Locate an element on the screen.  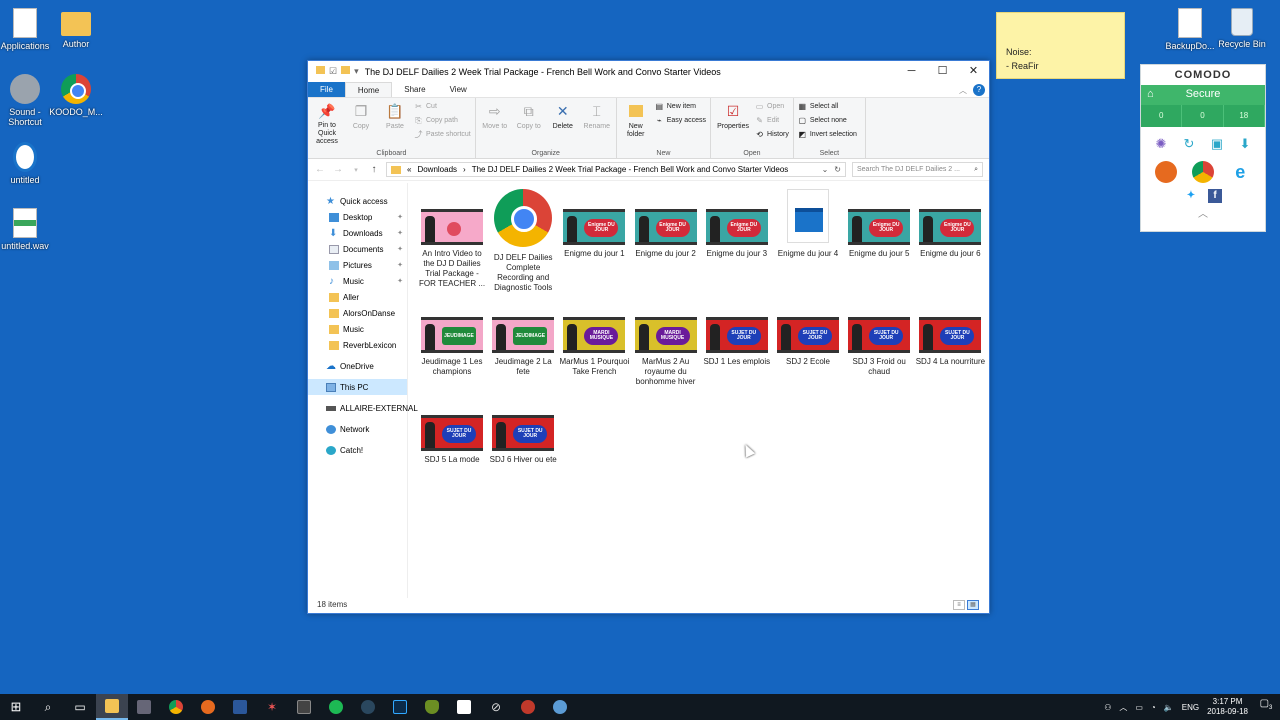
nav-item-aller: Aller is located at coordinates (357, 297).